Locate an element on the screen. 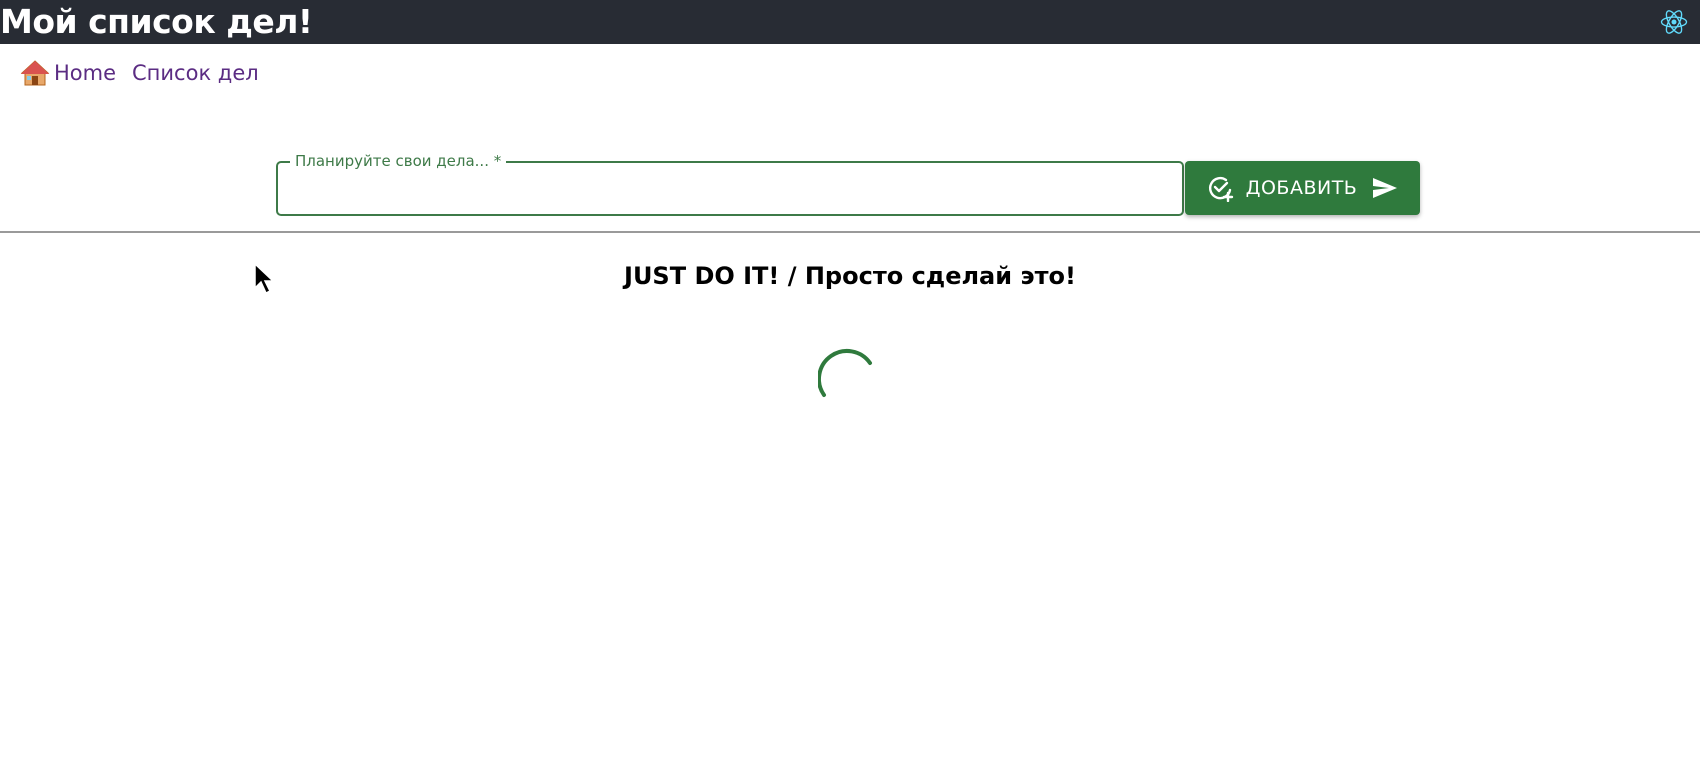 The image size is (1700, 772). house-icon is located at coordinates (35, 73).